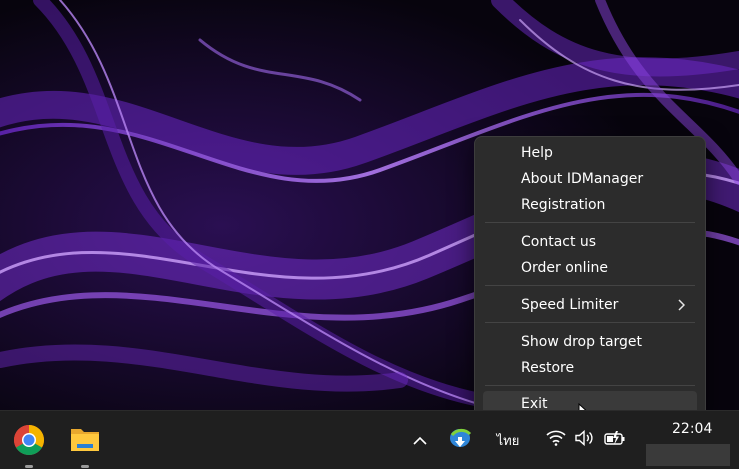  I want to click on taskbar: ไทย 22:04, so click(369, 439).